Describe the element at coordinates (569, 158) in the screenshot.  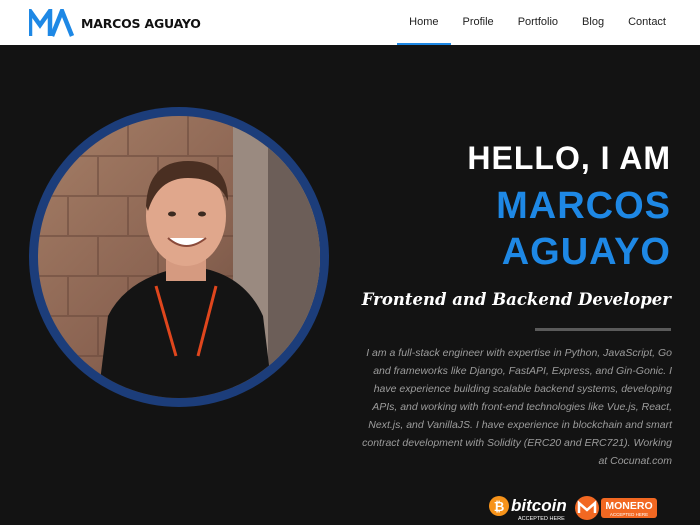
I see `hero-greeting: HELLO, I AM` at that location.